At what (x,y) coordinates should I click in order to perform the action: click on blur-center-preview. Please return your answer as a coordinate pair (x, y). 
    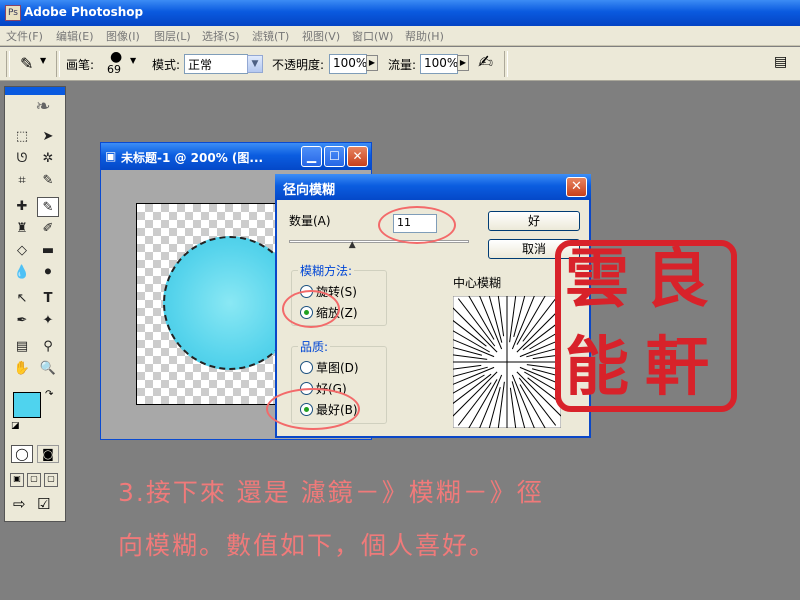
    Looking at the image, I should click on (507, 362).